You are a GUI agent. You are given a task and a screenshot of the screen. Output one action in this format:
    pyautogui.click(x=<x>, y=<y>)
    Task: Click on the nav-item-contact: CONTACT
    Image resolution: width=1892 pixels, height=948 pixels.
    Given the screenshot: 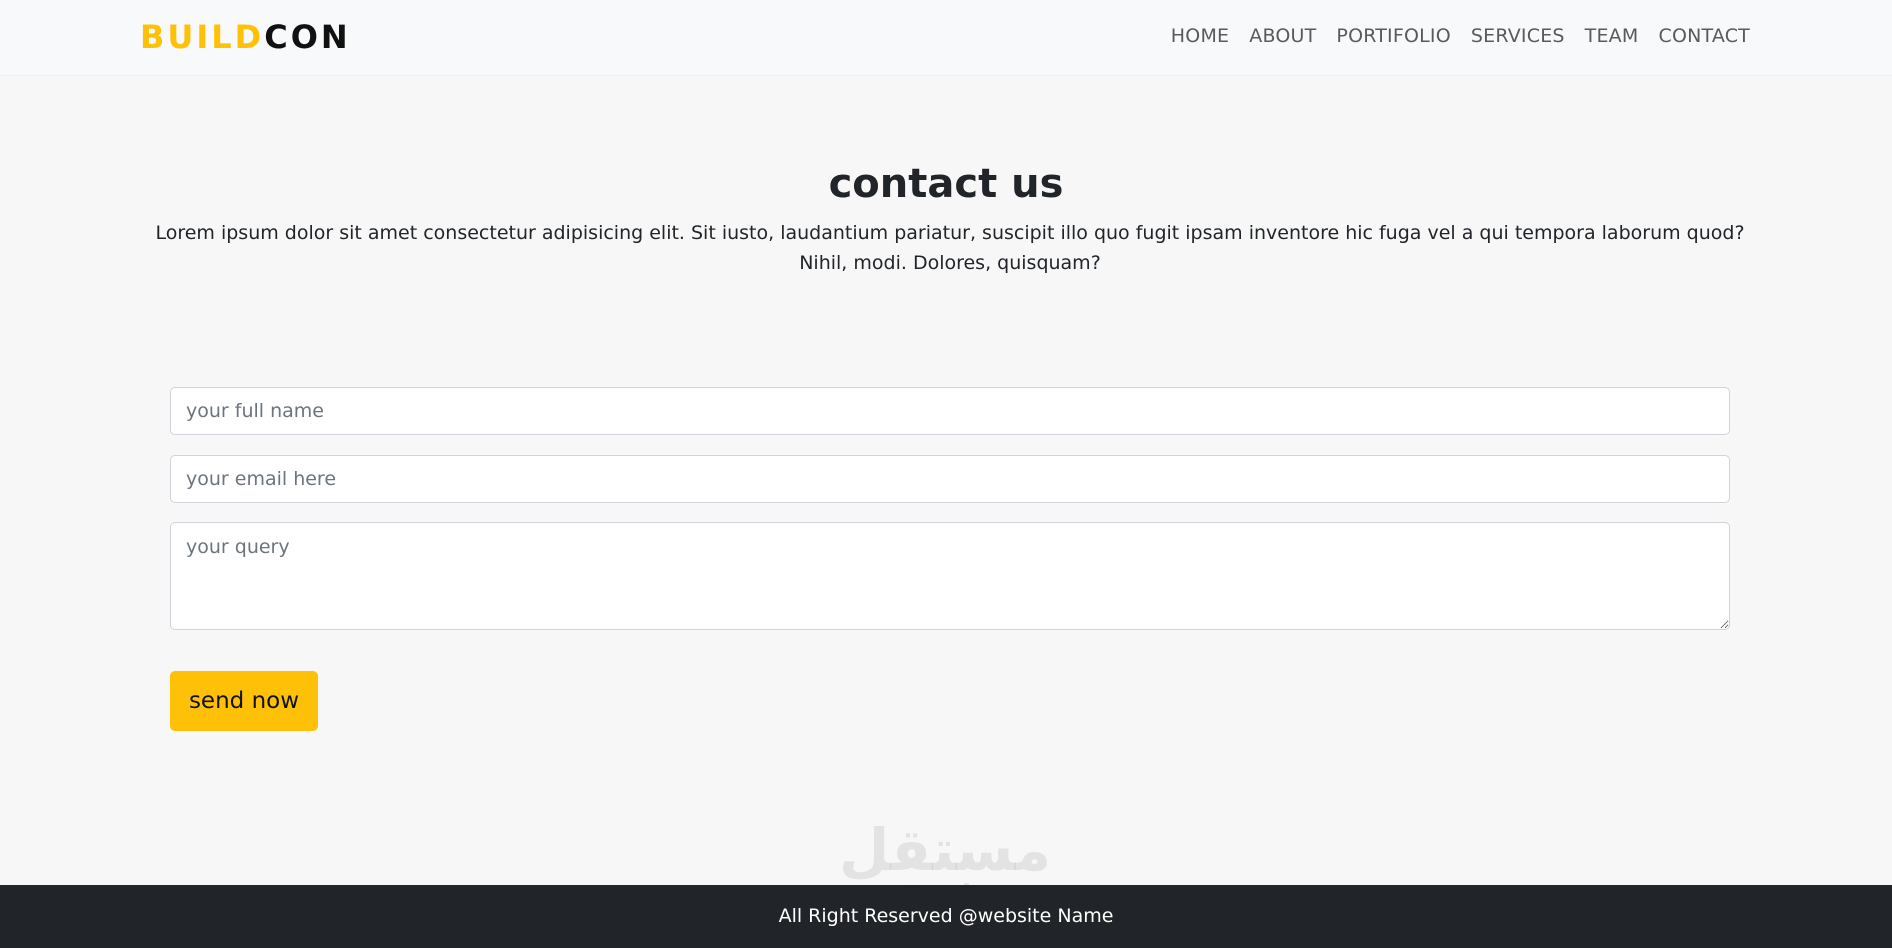 What is the action you would take?
    pyautogui.click(x=1704, y=36)
    